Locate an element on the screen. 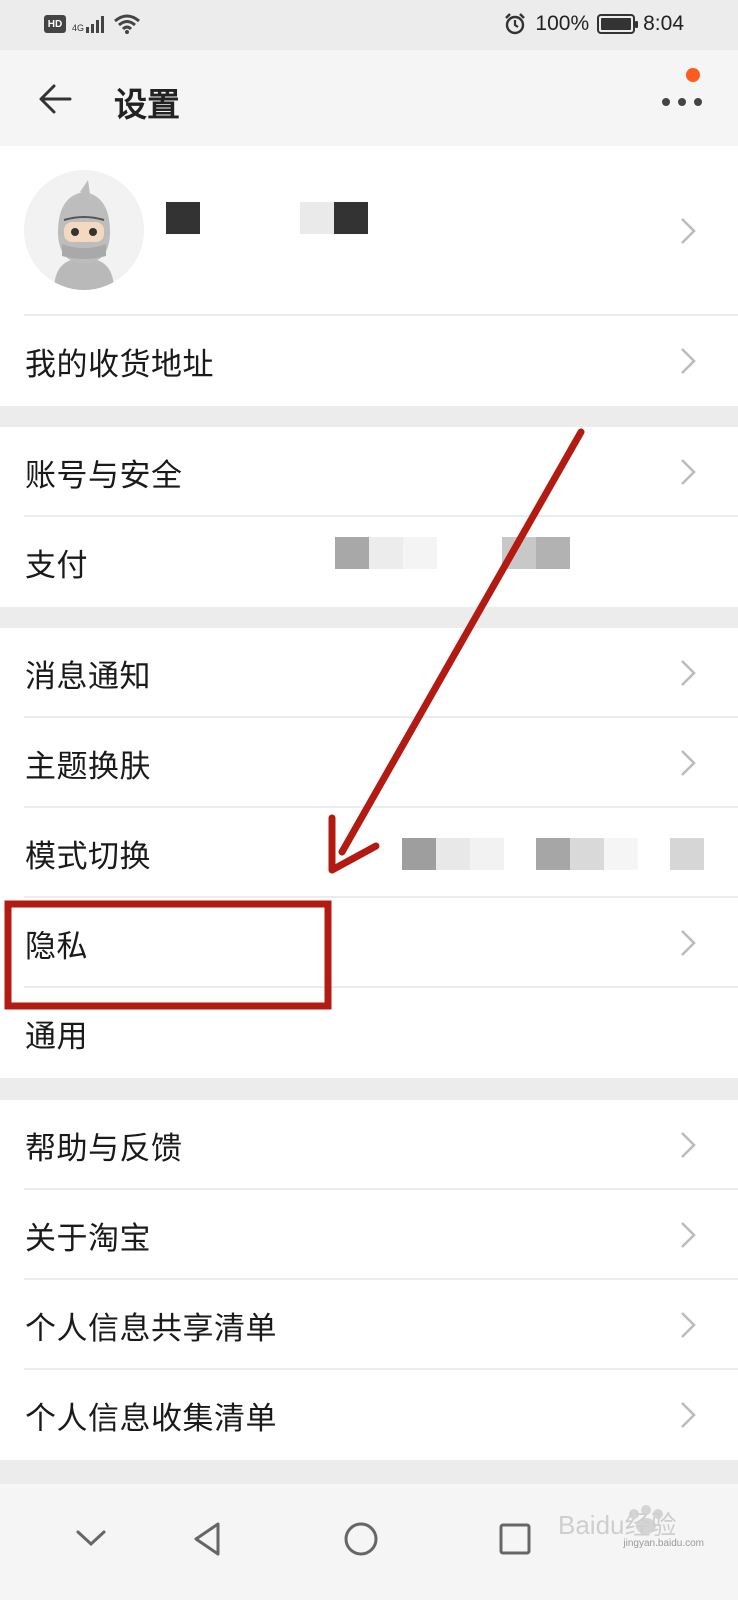 Image resolution: width=738 pixels, height=1600 pixels. circle-home-icon is located at coordinates (361, 1539).